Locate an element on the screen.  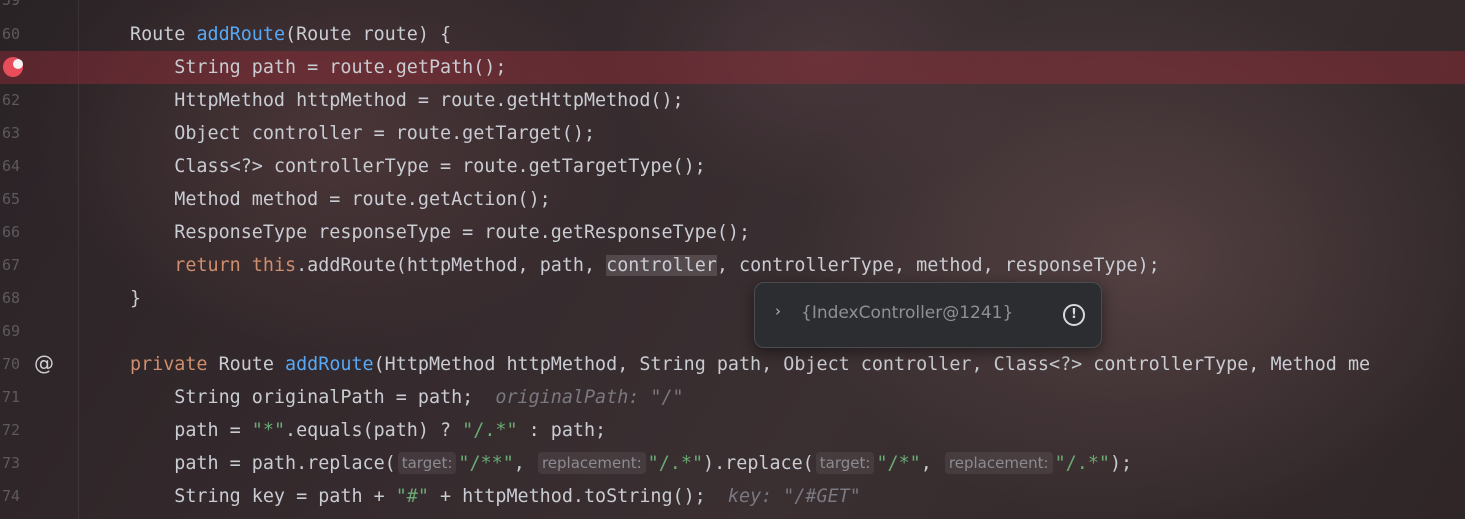
line-number: 64 is located at coordinates (13, 166).